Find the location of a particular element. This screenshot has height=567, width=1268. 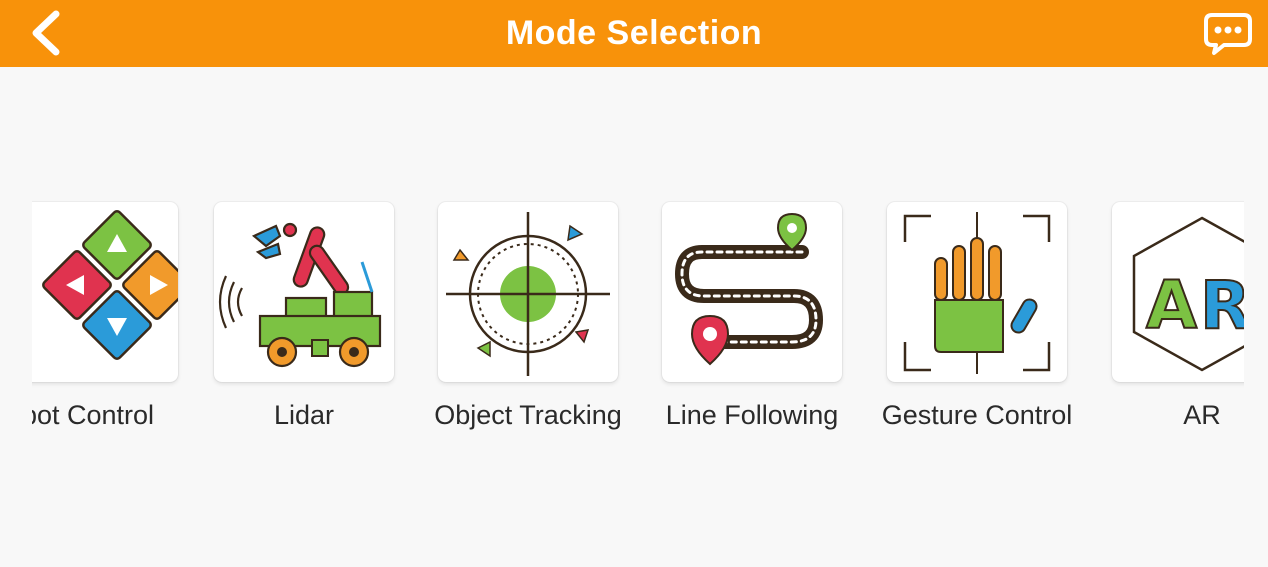

ar-icon: A R is located at coordinates (1188, 294).